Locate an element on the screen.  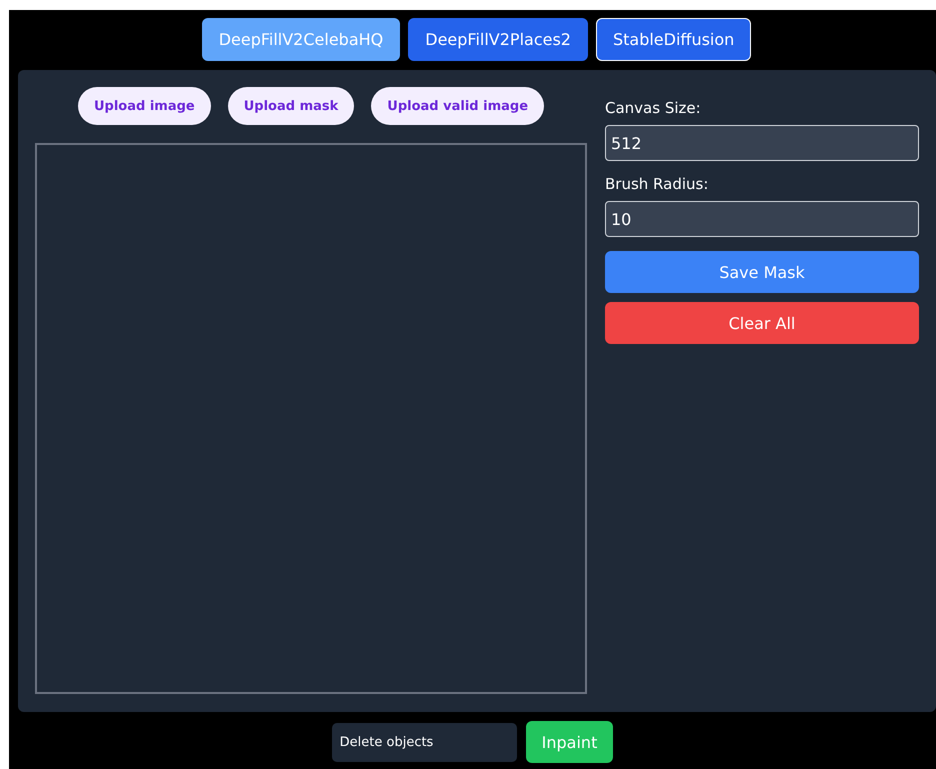
prompt-field: Delete objects is located at coordinates (424, 742).